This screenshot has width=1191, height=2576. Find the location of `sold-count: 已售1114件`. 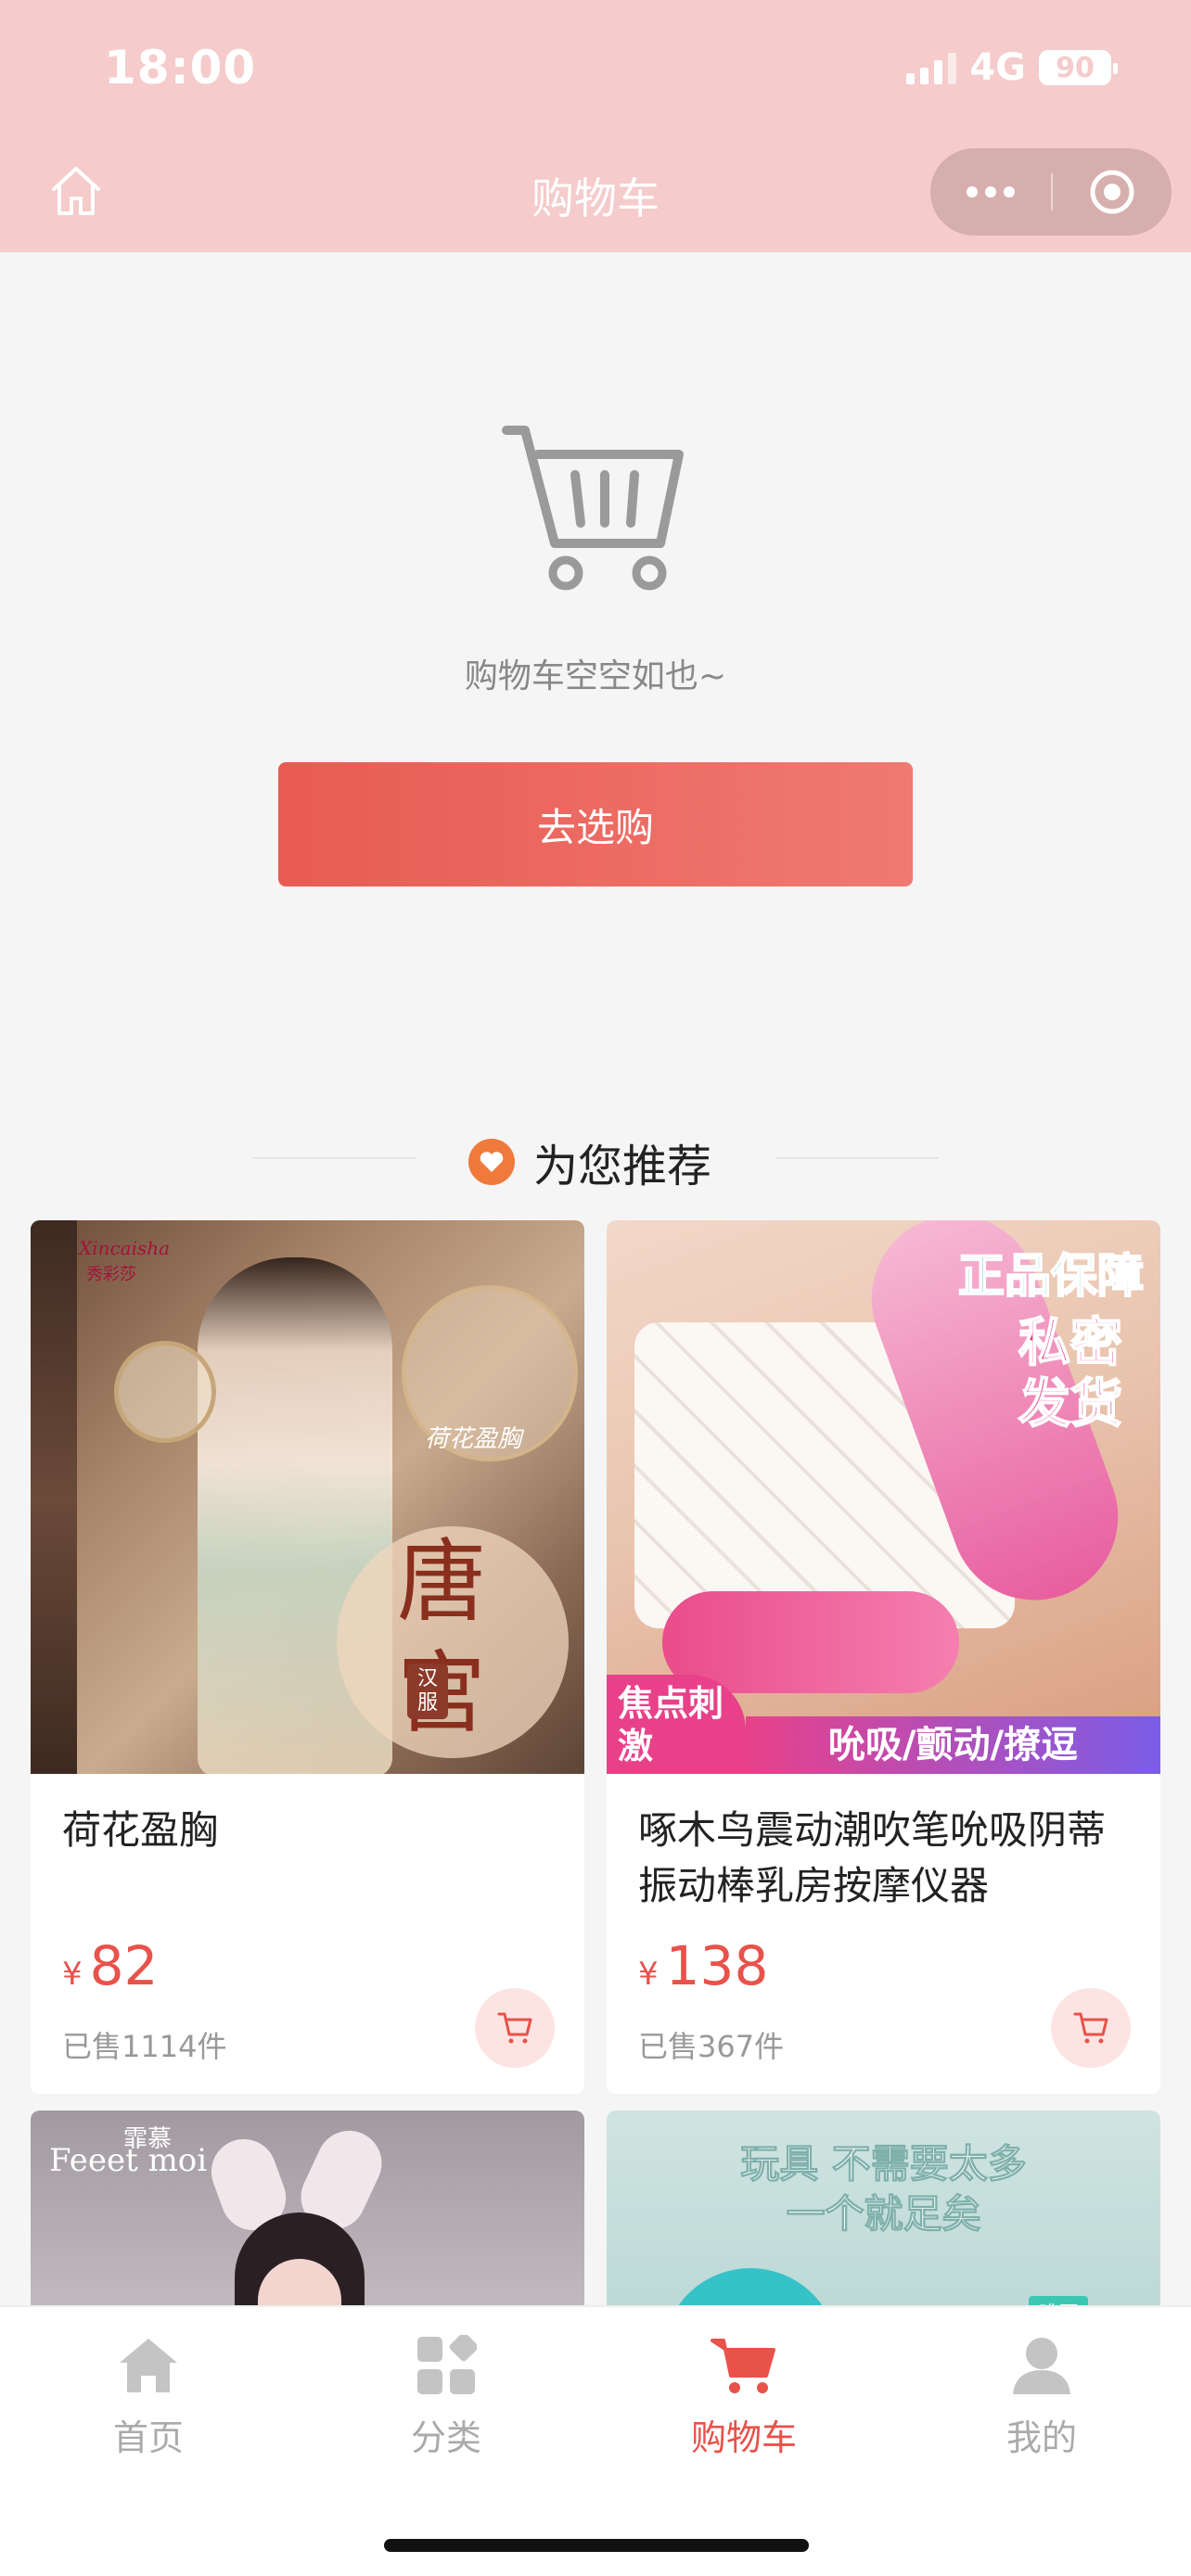

sold-count: 已售1114件 is located at coordinates (145, 2047).